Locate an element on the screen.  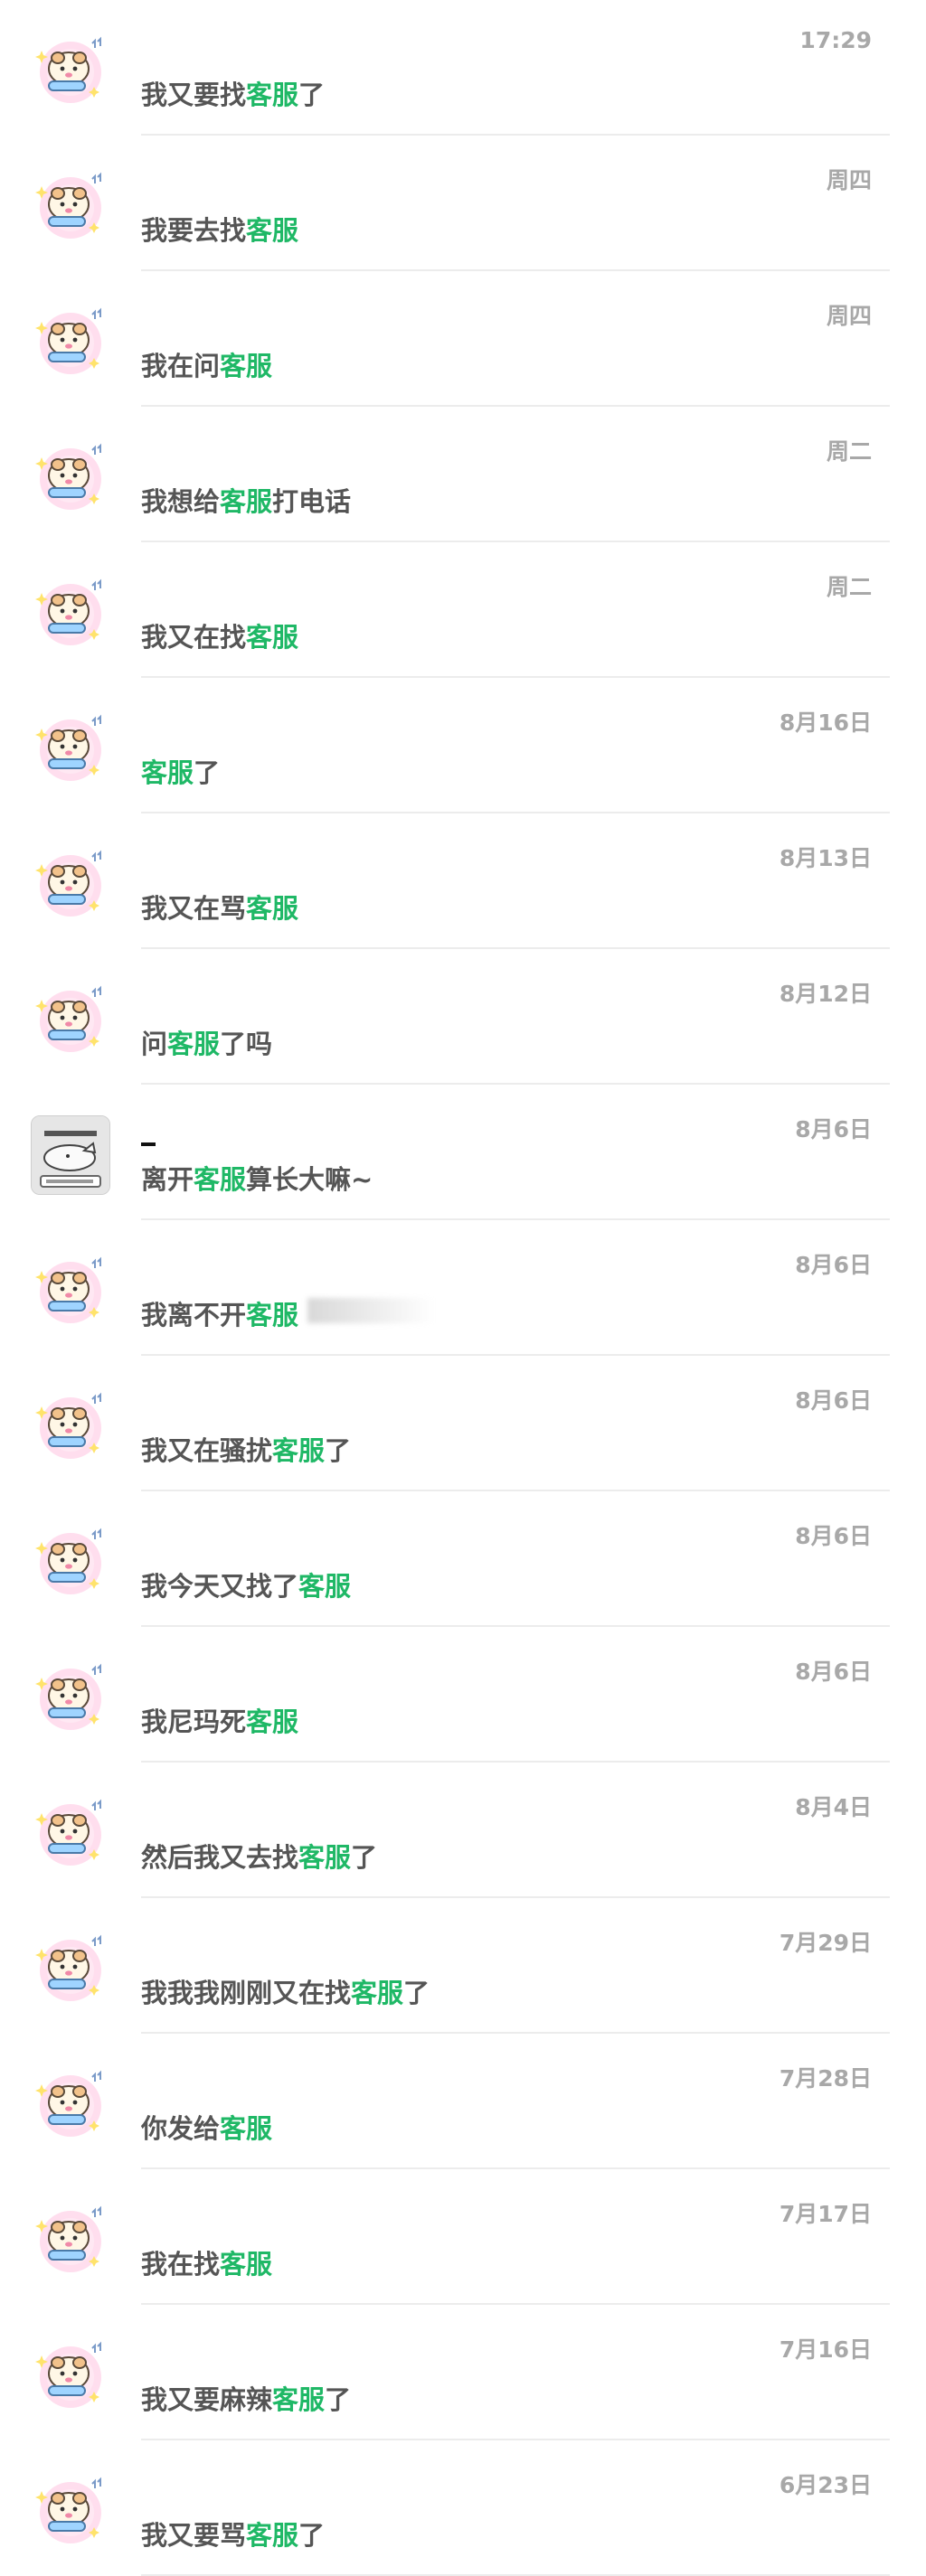
chat-result-row: 6月23日 我又要骂客服了 is located at coordinates (463, 2508).